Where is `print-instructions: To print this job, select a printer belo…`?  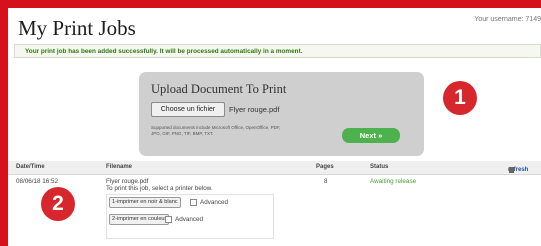 print-instructions: To print this job, select a printer belo… is located at coordinates (159, 188).